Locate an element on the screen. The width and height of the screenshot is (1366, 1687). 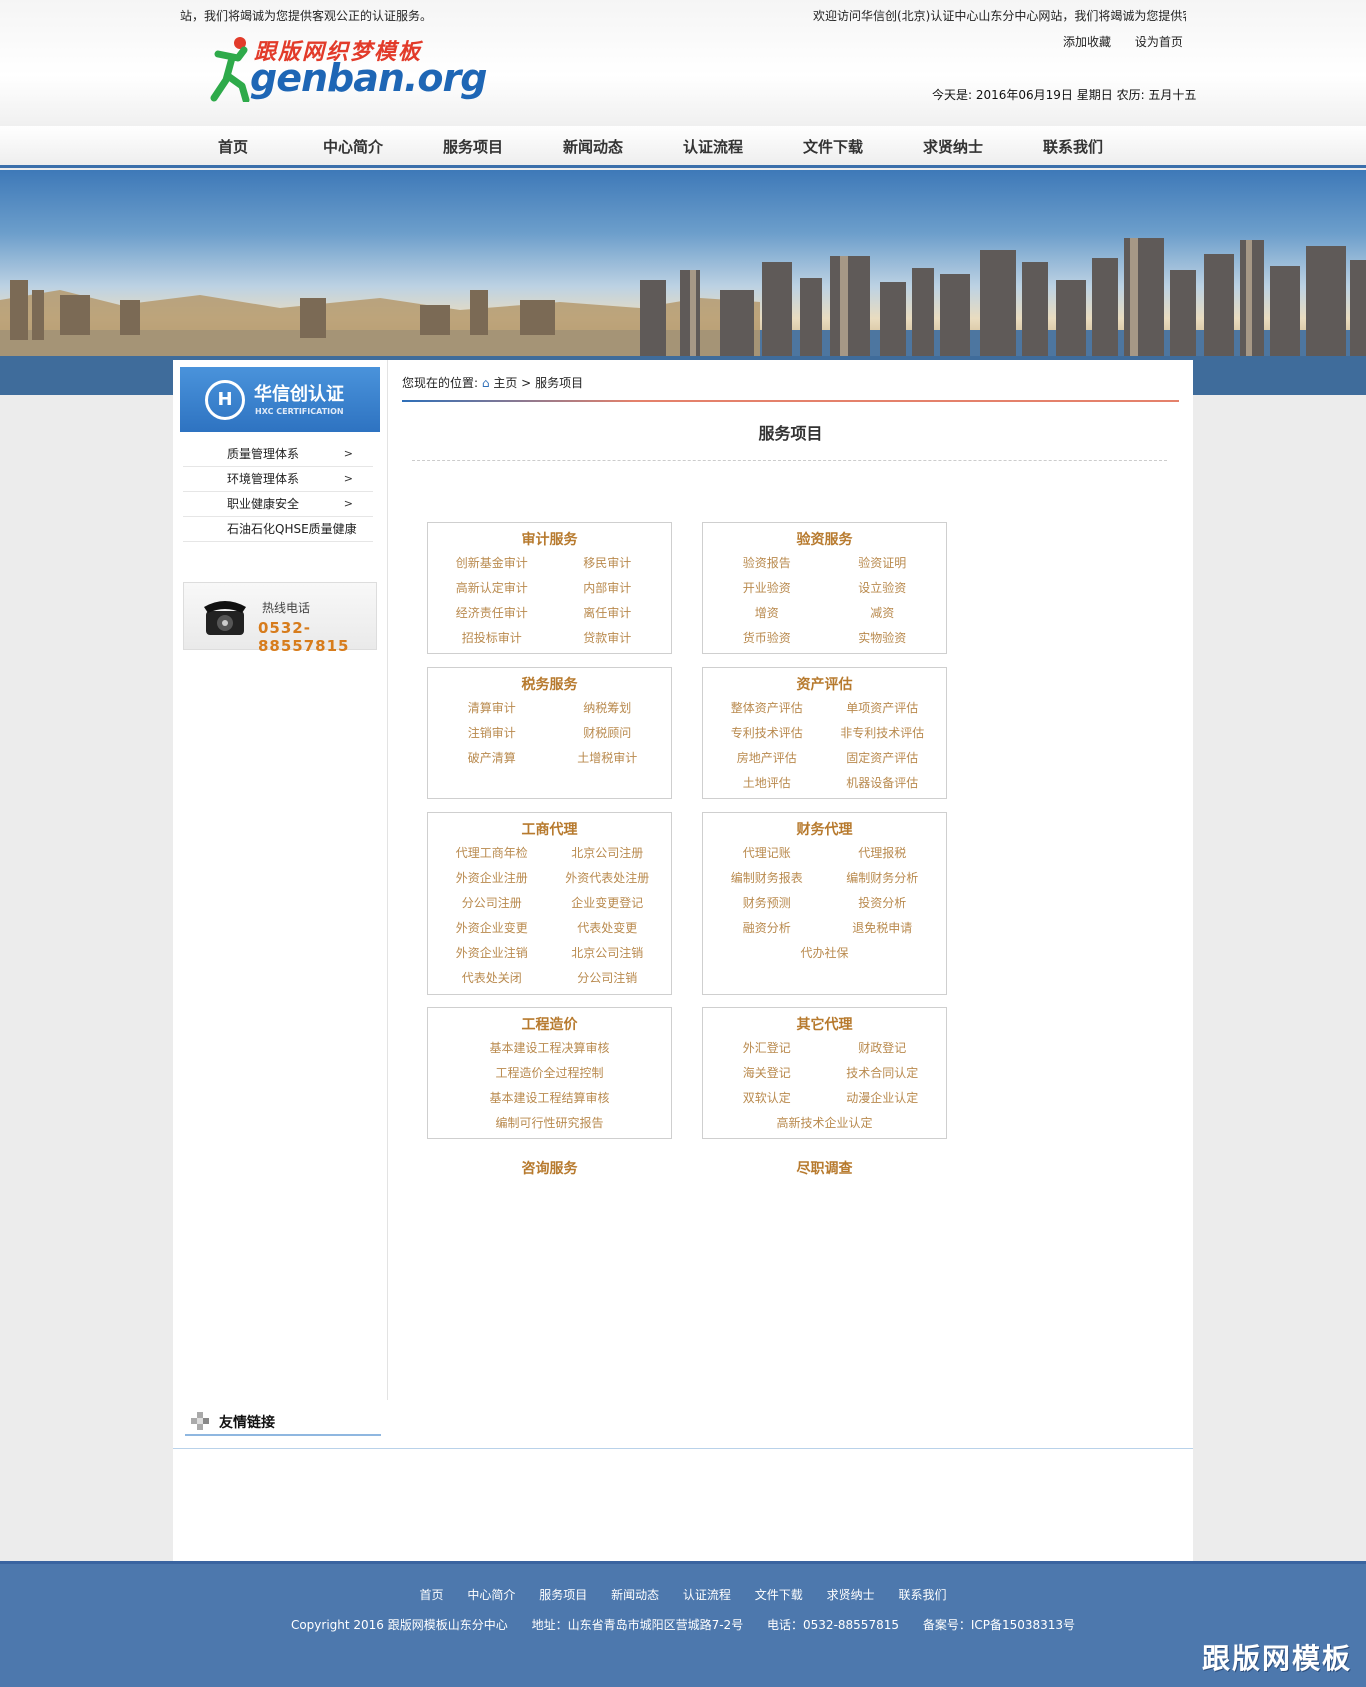
sidebar-item-quality: 质量管理体系 > is located at coordinates (278, 454).